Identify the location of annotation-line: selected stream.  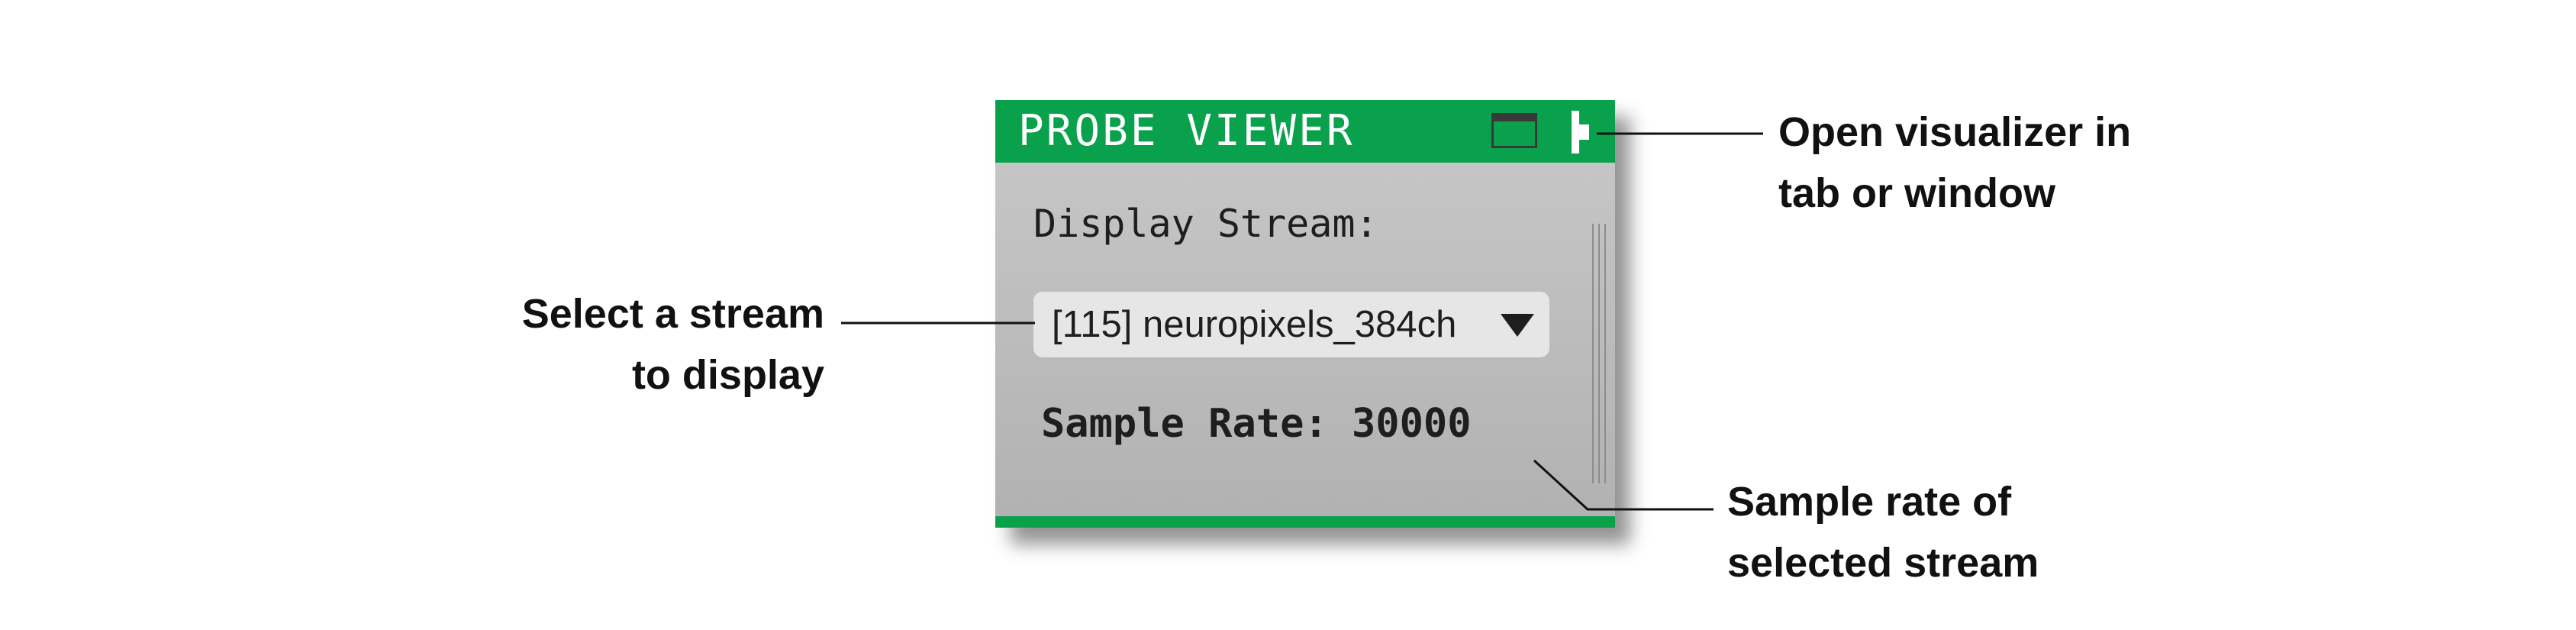
(1883, 563).